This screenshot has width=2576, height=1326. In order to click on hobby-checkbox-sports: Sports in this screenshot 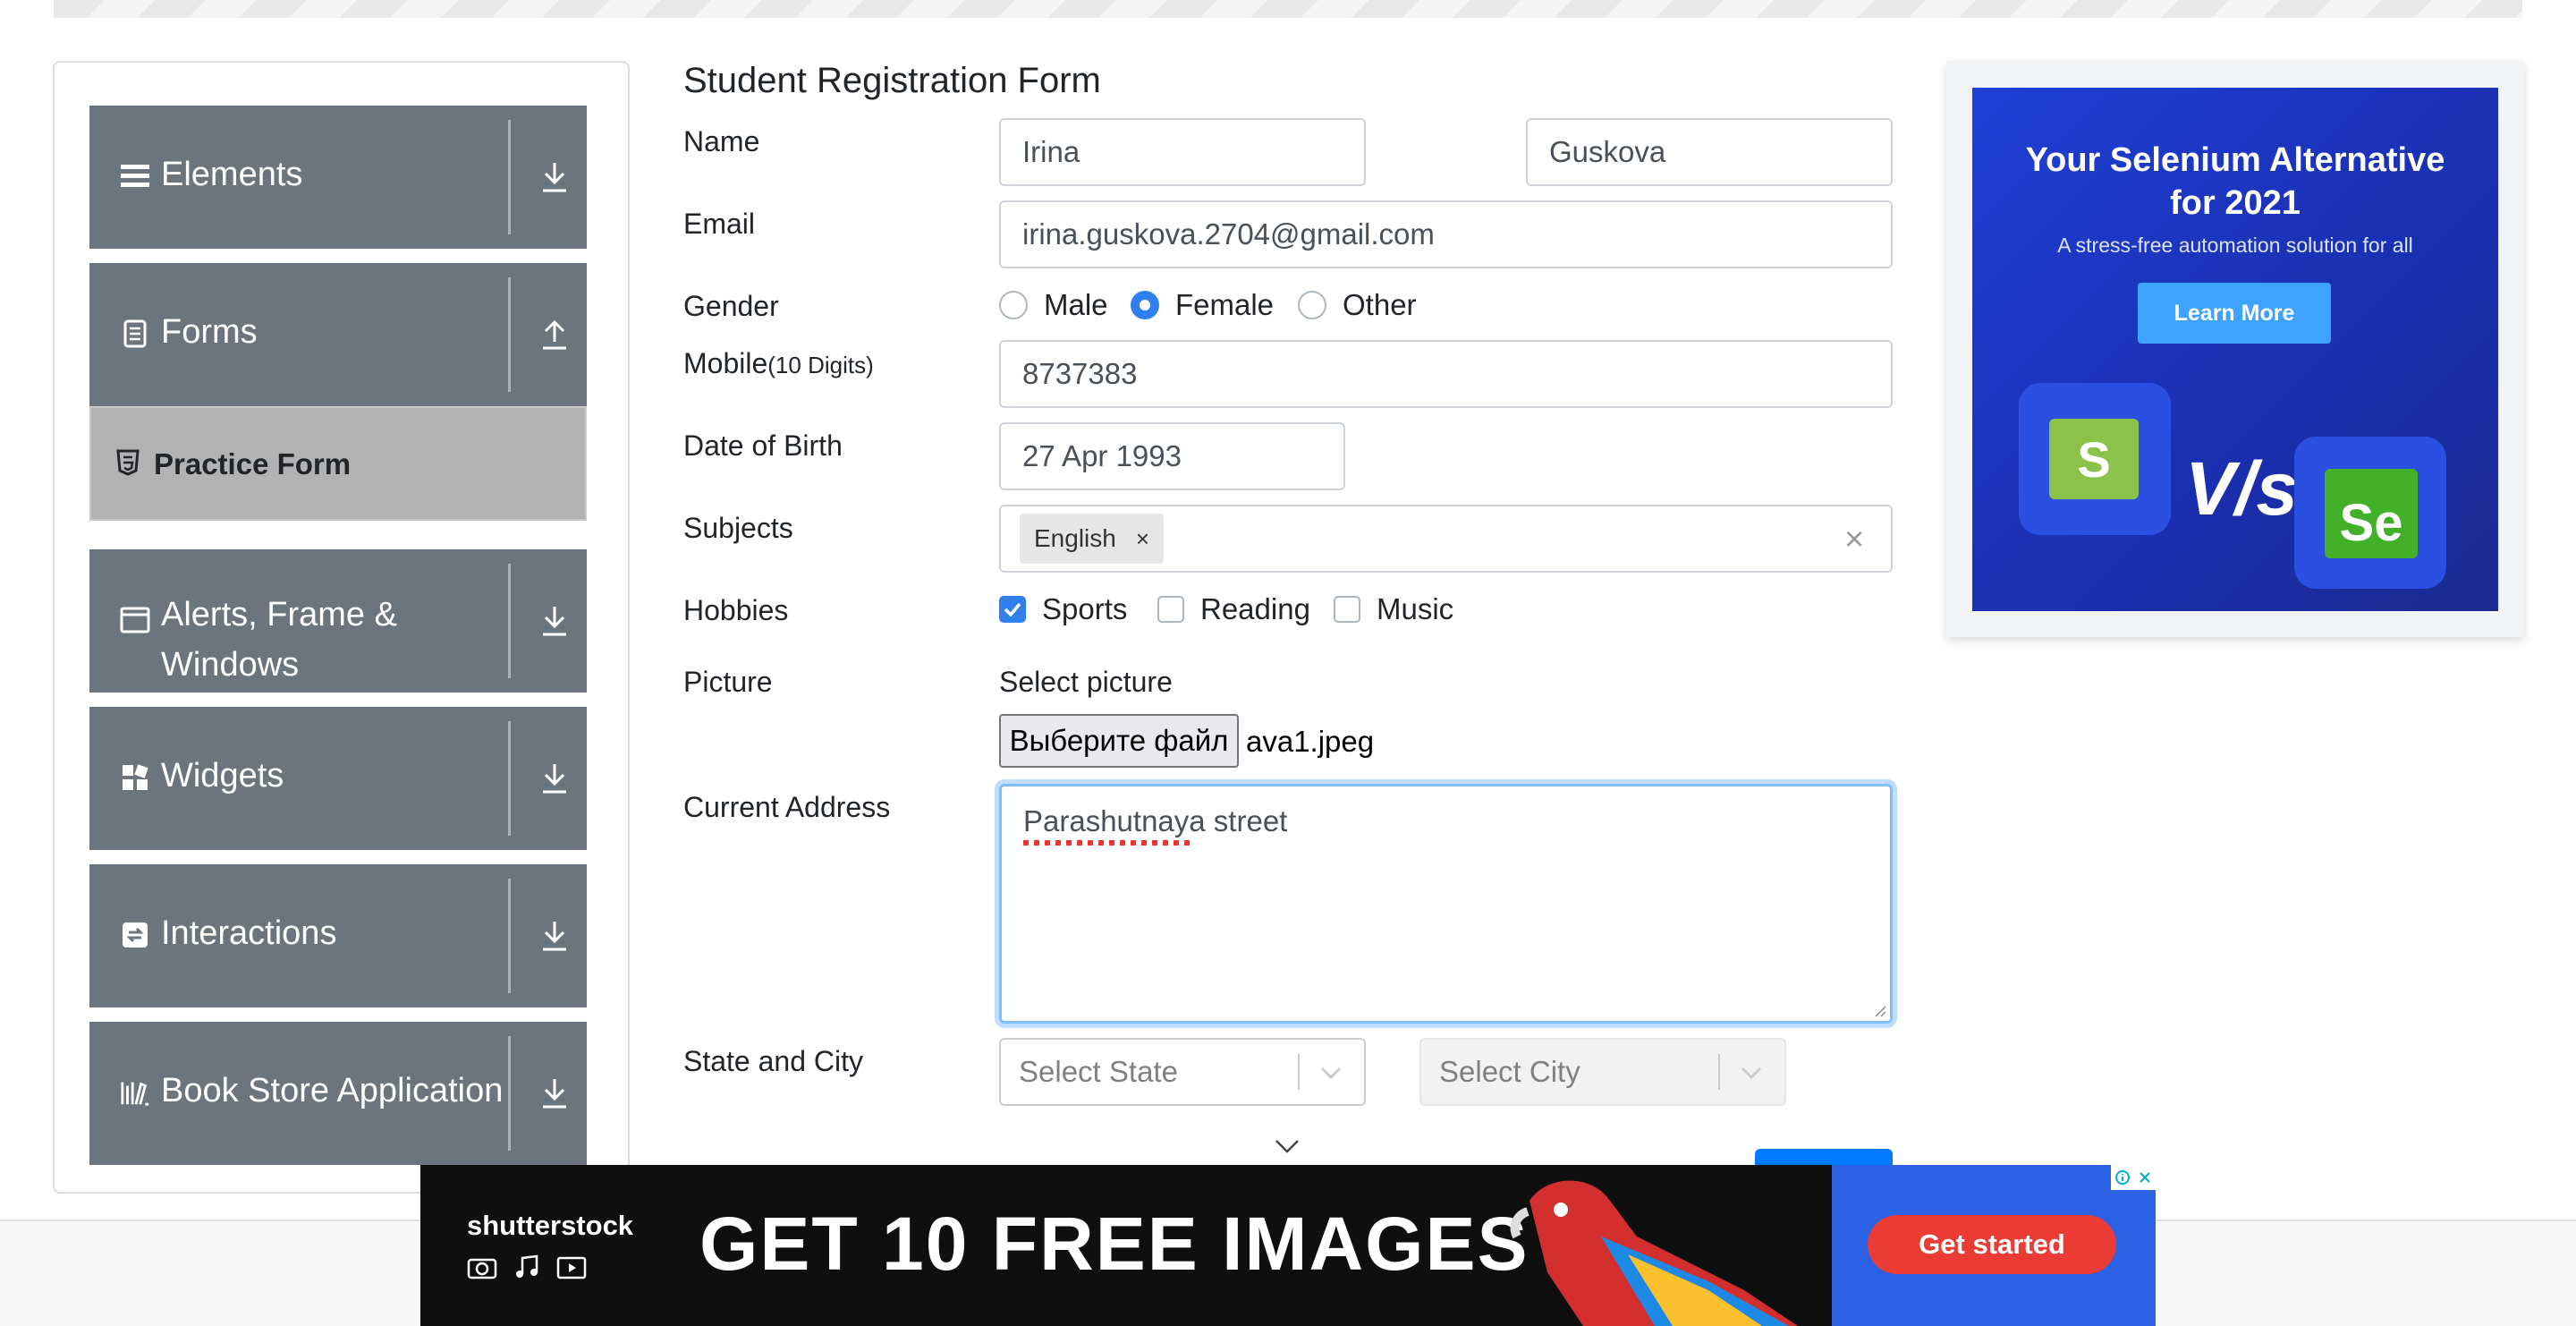, I will do `click(1063, 609)`.